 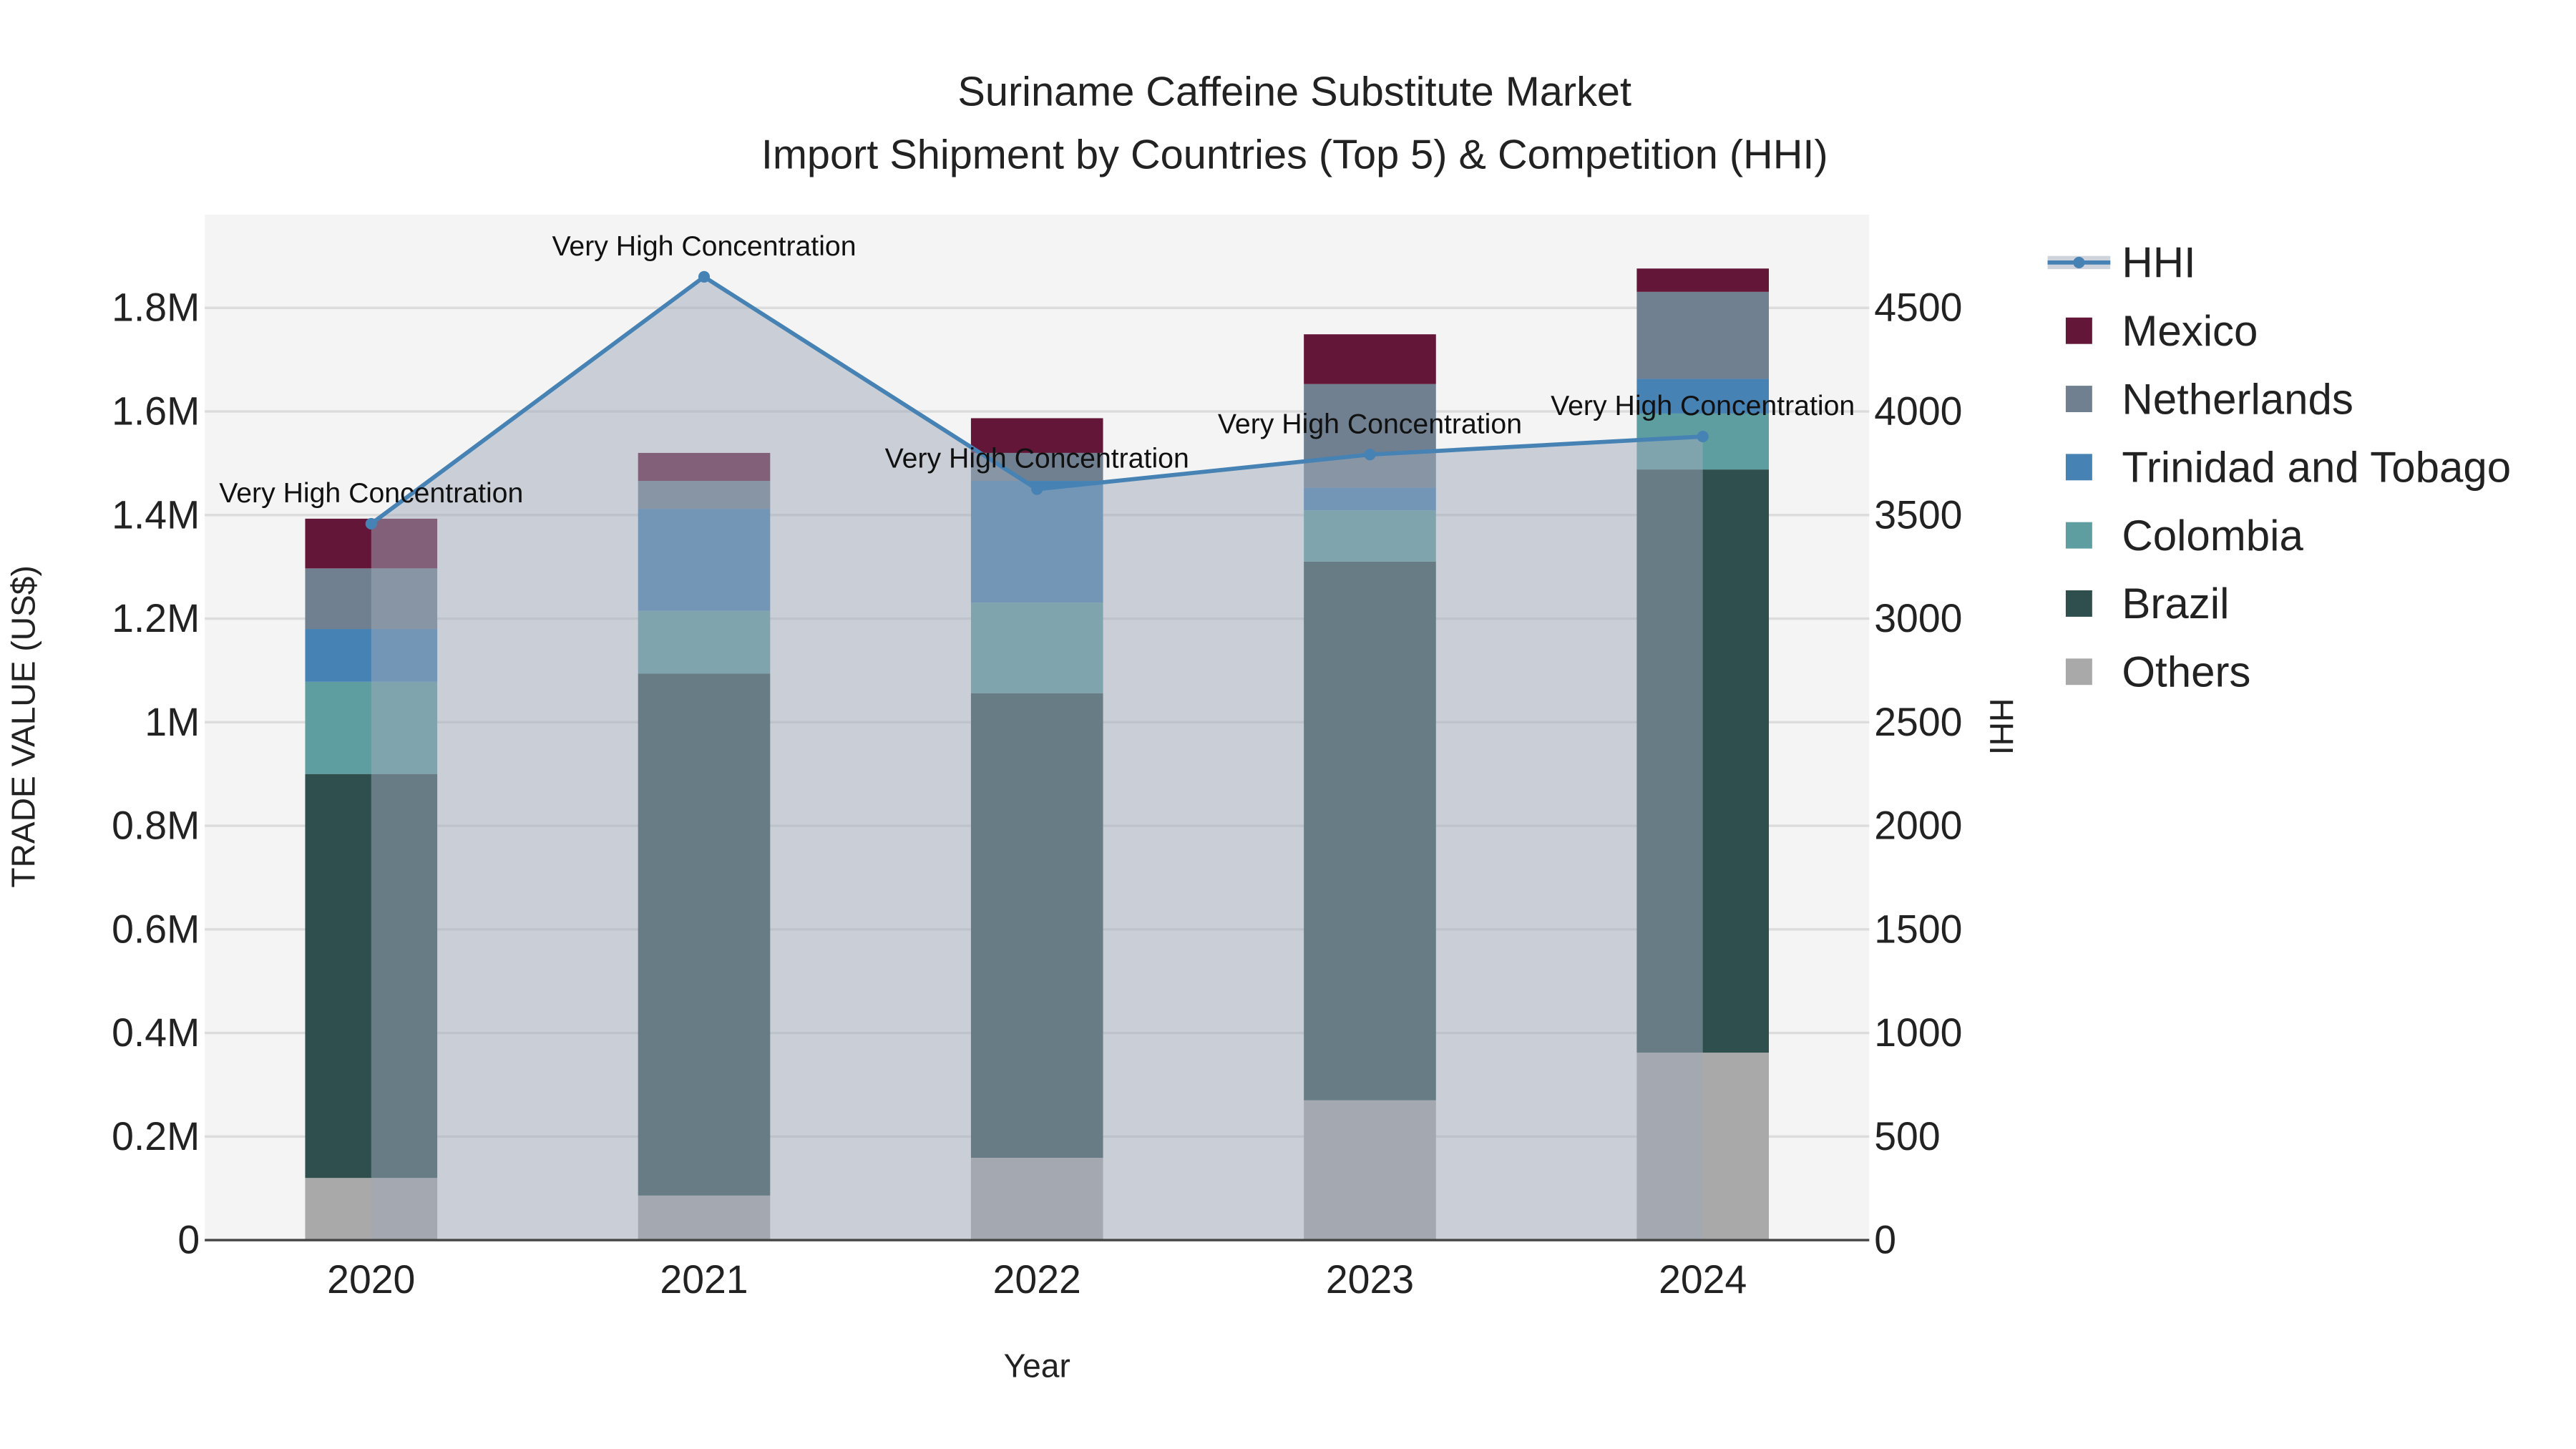 What do you see at coordinates (1918, 514) in the screenshot?
I see `y2-tick-label: 3500` at bounding box center [1918, 514].